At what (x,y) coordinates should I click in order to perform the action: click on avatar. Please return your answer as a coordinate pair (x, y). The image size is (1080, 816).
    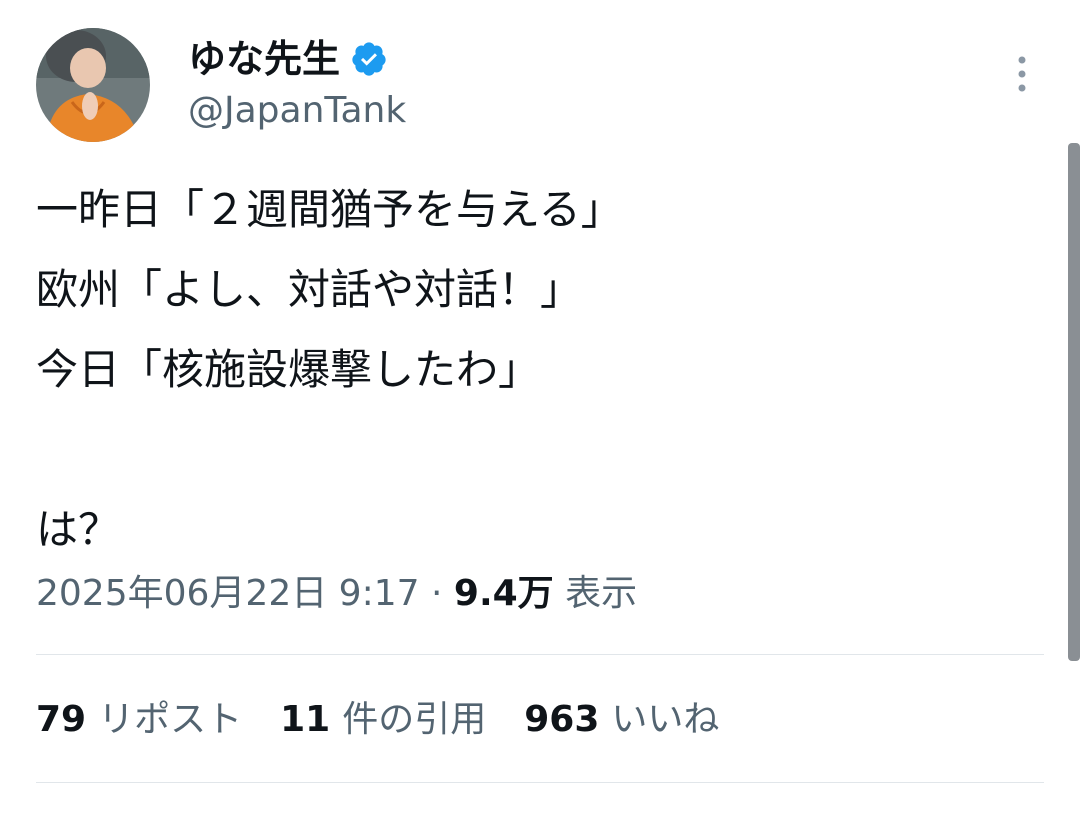
    Looking at the image, I should click on (93, 85).